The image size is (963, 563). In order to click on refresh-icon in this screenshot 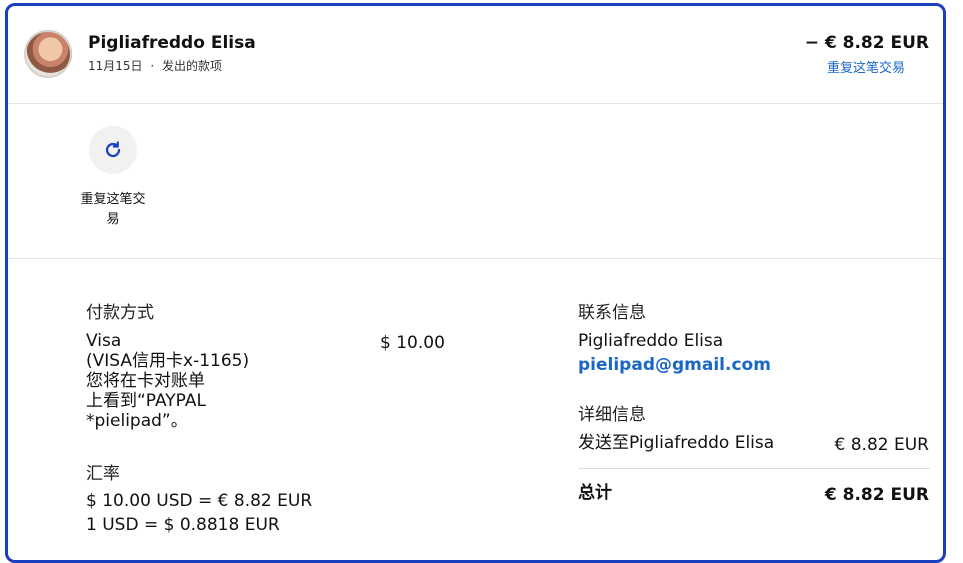, I will do `click(113, 149)`.